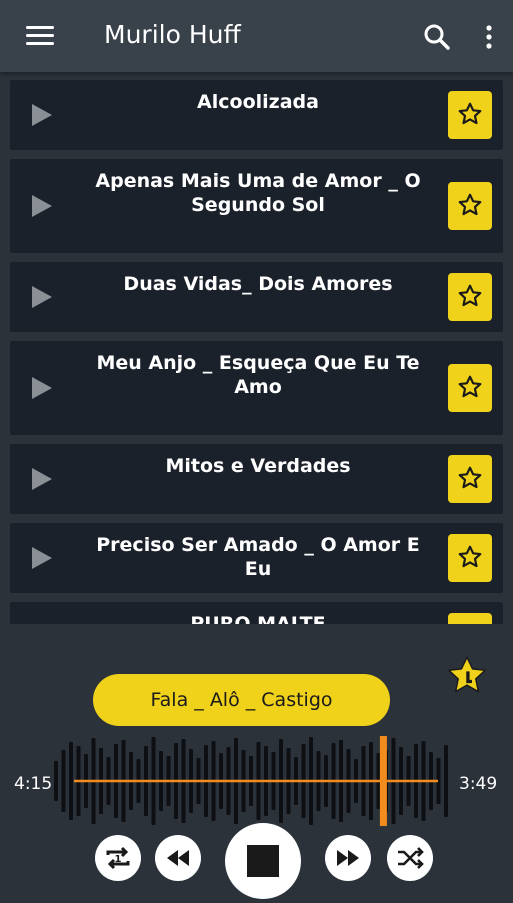 This screenshot has width=513, height=903. I want to click on repeat-one-icon: 1, so click(118, 858).